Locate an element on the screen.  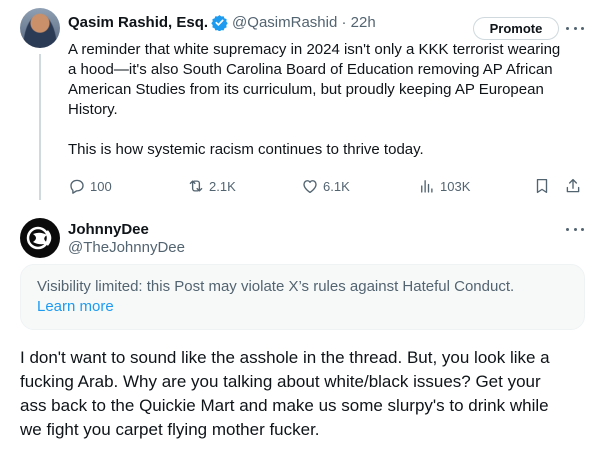
reply-count: 100 is located at coordinates (101, 186).